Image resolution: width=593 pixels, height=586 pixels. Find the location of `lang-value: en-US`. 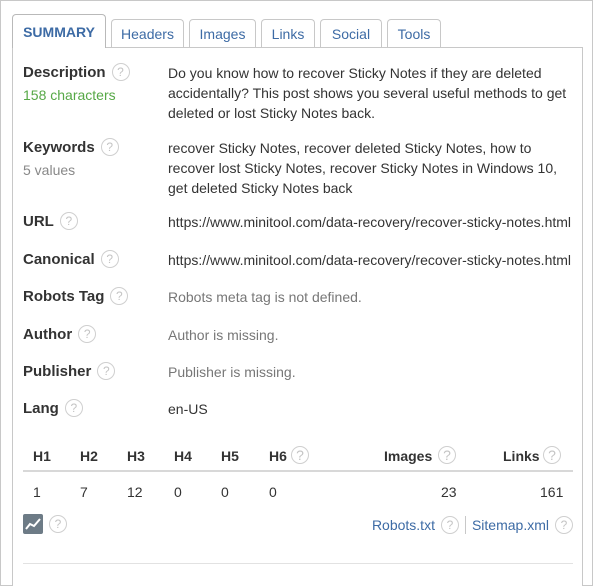

lang-value: en-US is located at coordinates (188, 409).